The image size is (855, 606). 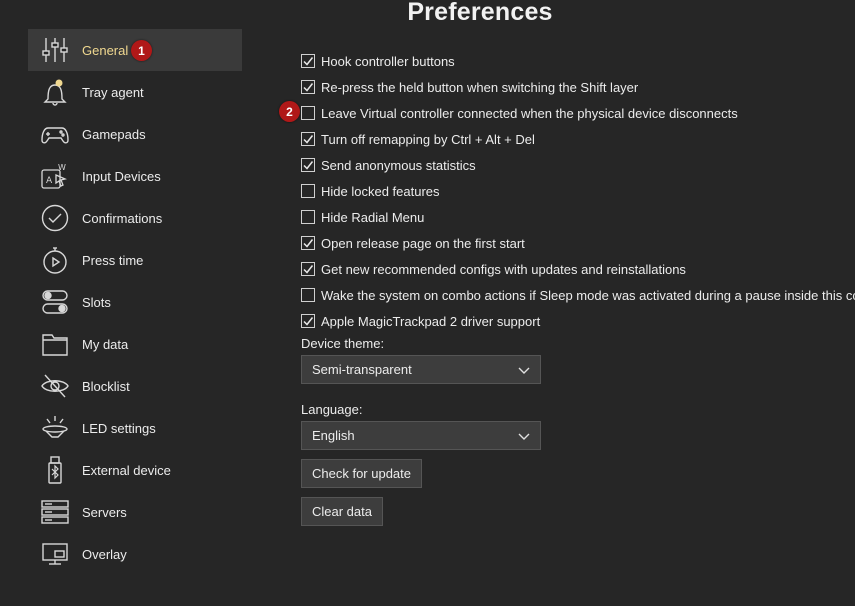 I want to click on sidebar-item-input-devices: A W Input Devices, so click(x=135, y=176).